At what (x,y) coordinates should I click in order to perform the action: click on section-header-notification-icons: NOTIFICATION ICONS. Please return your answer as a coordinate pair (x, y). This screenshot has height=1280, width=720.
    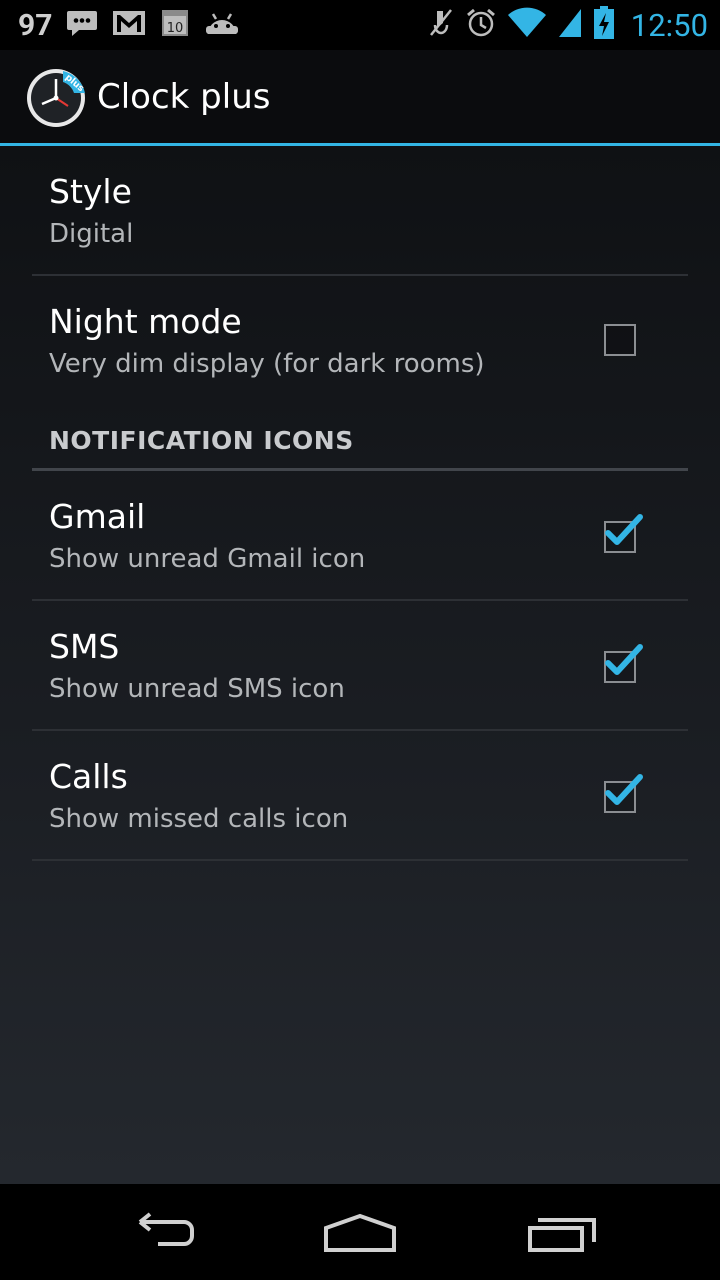
    Looking at the image, I should click on (360, 444).